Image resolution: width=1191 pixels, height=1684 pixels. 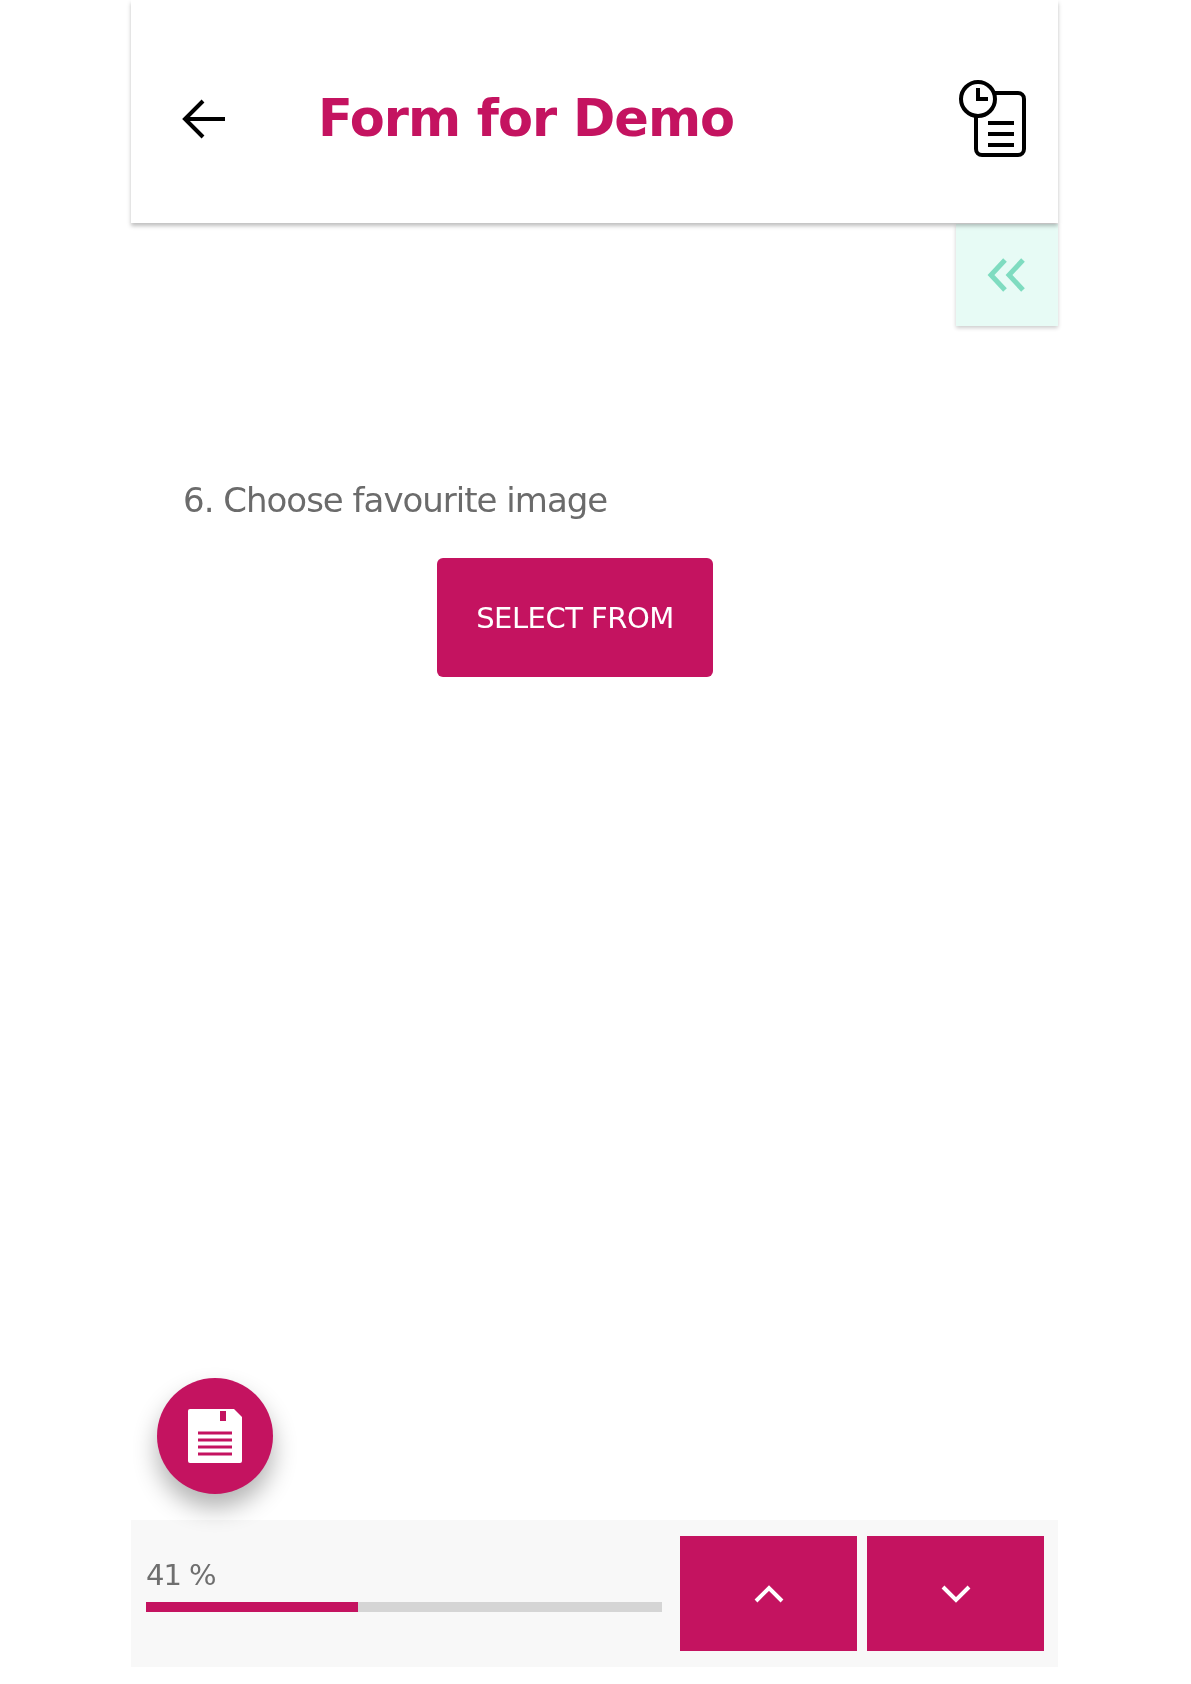 What do you see at coordinates (181, 1575) in the screenshot?
I see `progress-percent: 41 %` at bounding box center [181, 1575].